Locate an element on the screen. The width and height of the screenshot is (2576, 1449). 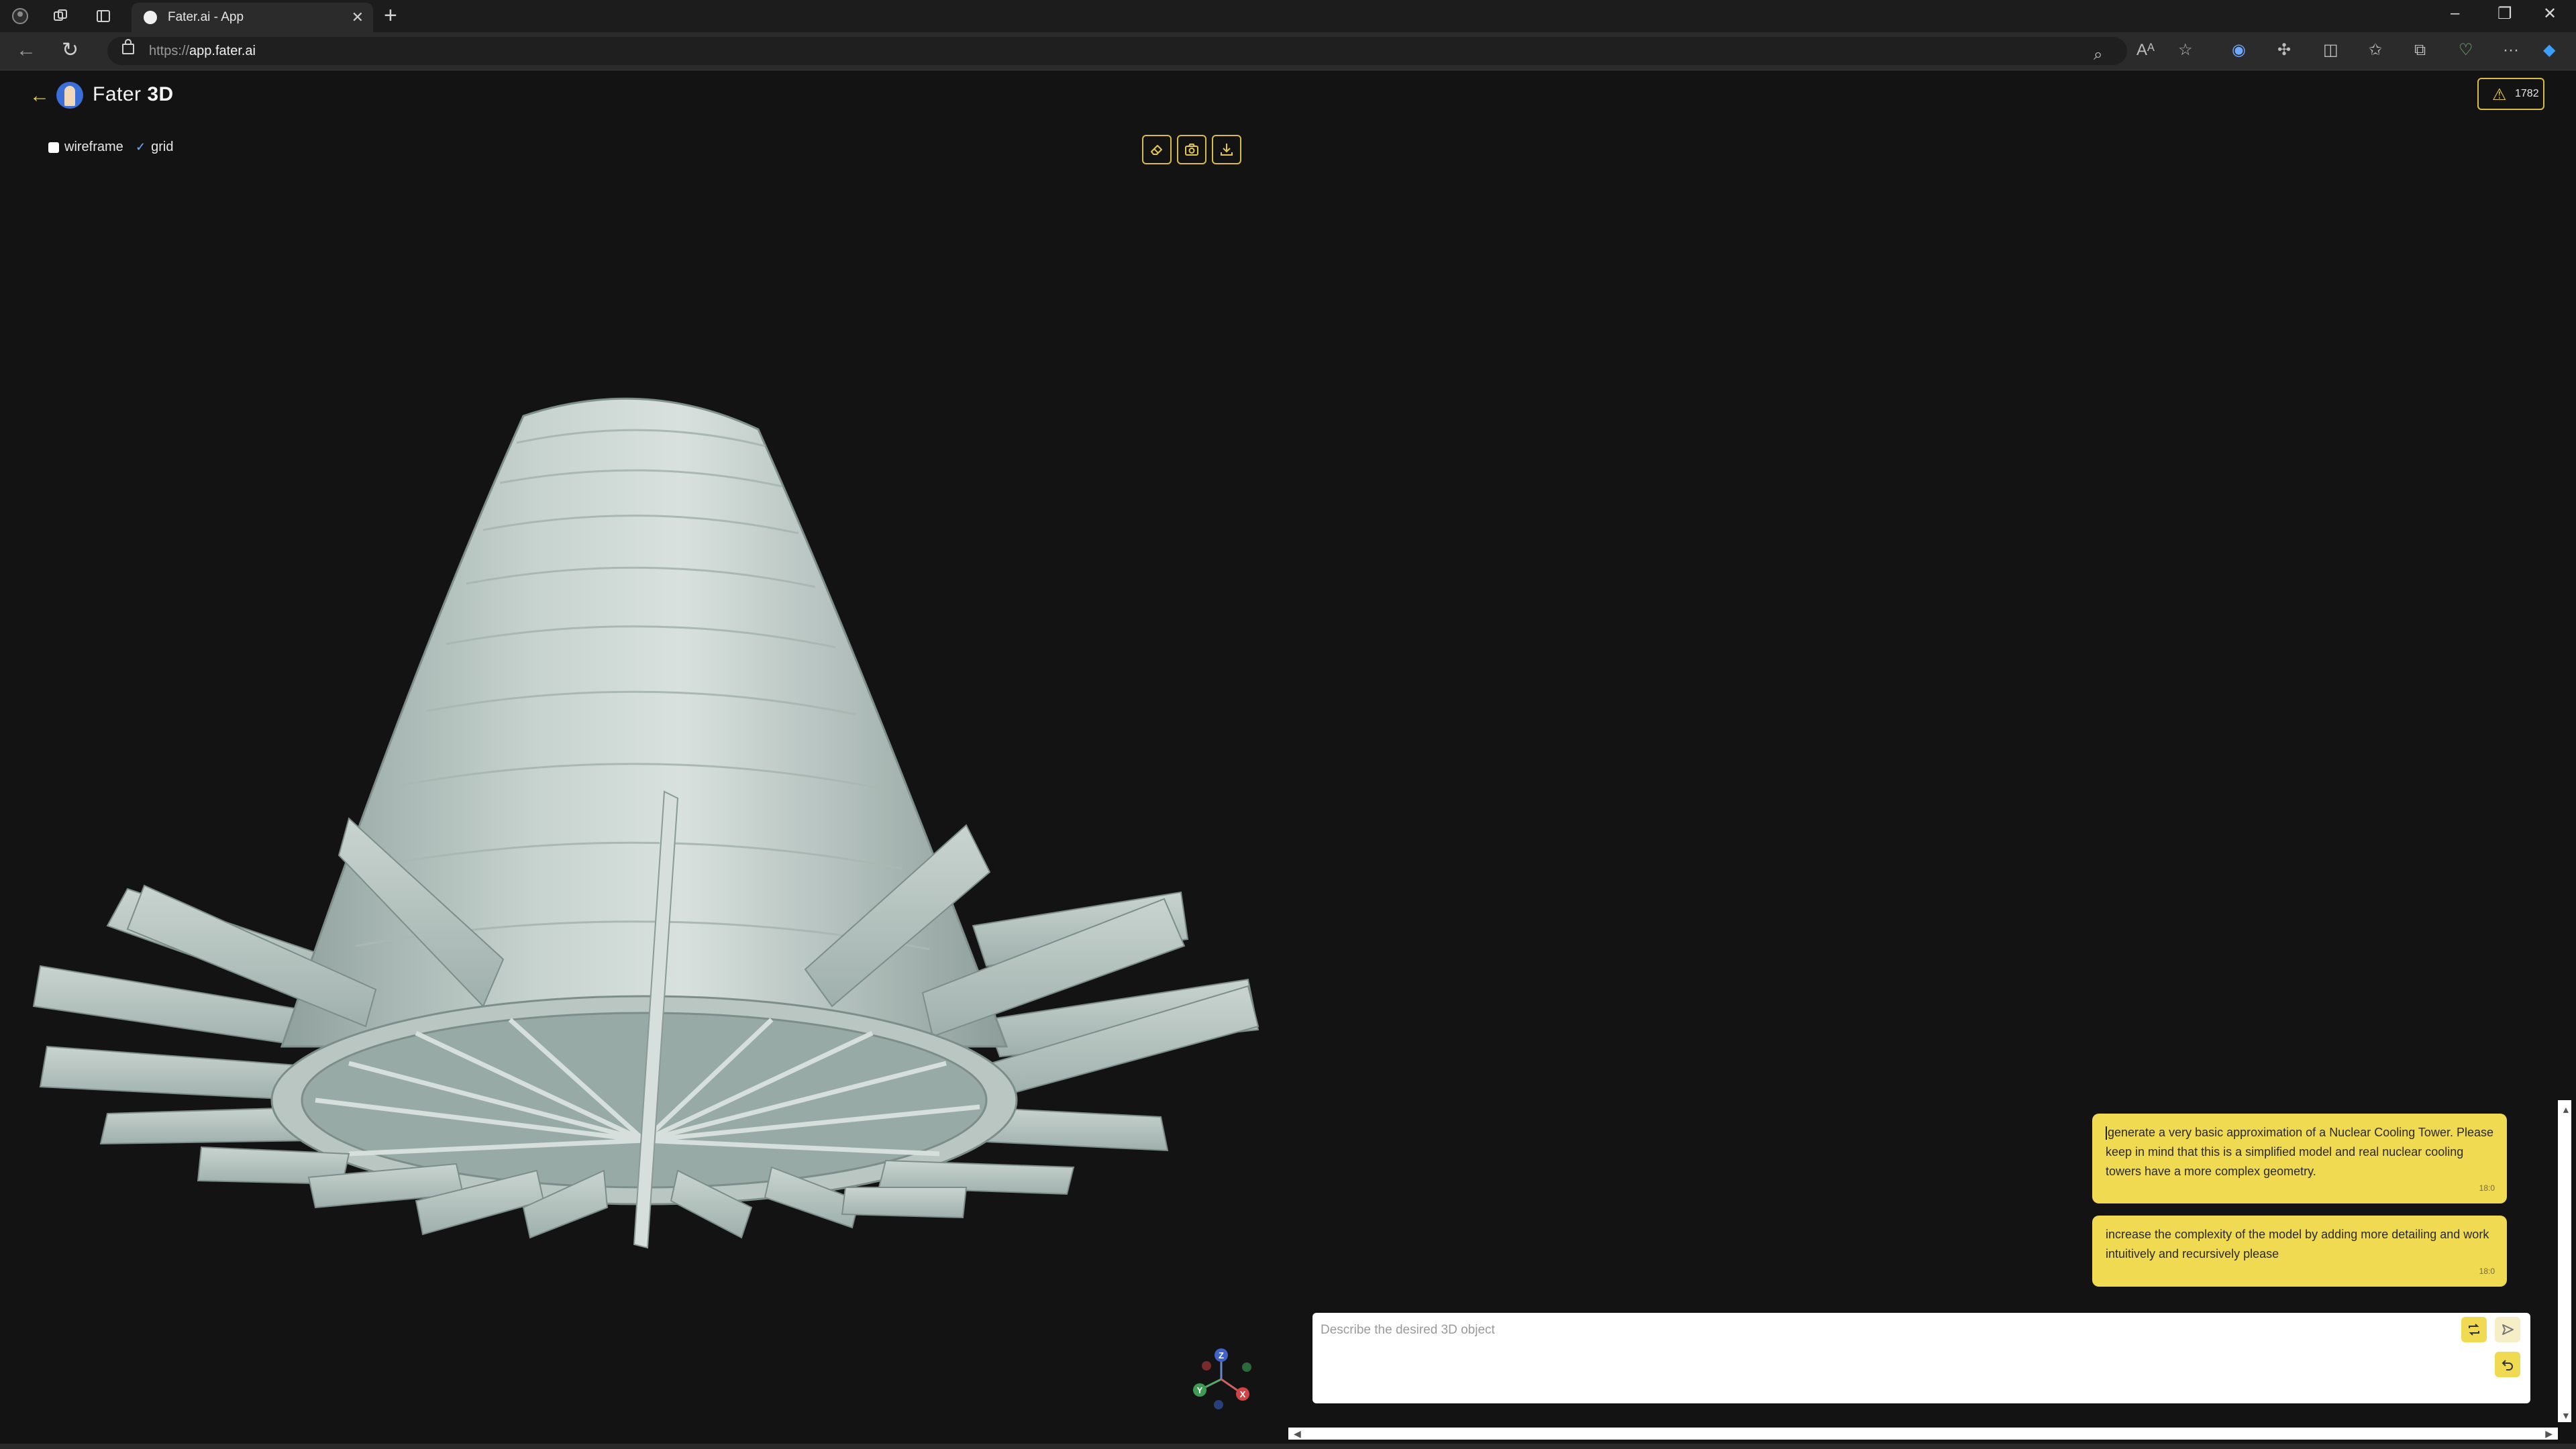
copilot-icon: ◆ is located at coordinates (2549, 50).